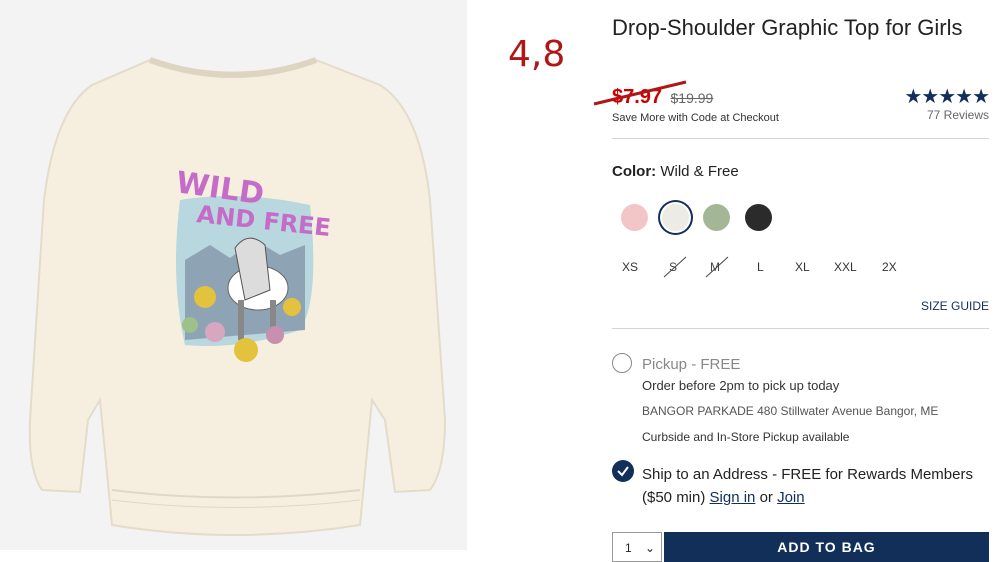  What do you see at coordinates (947, 96) in the screenshot?
I see `rating-stars: ★★★★★` at bounding box center [947, 96].